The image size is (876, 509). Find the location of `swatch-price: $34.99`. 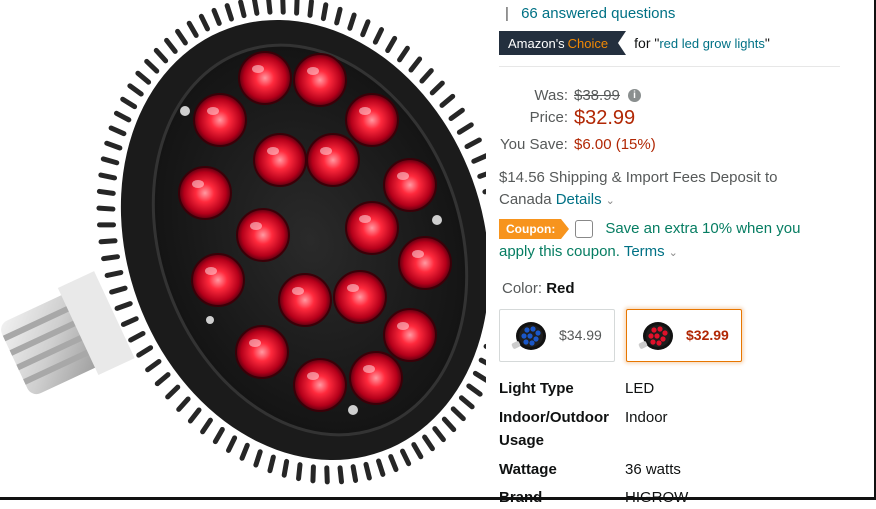

swatch-price: $34.99 is located at coordinates (580, 335).